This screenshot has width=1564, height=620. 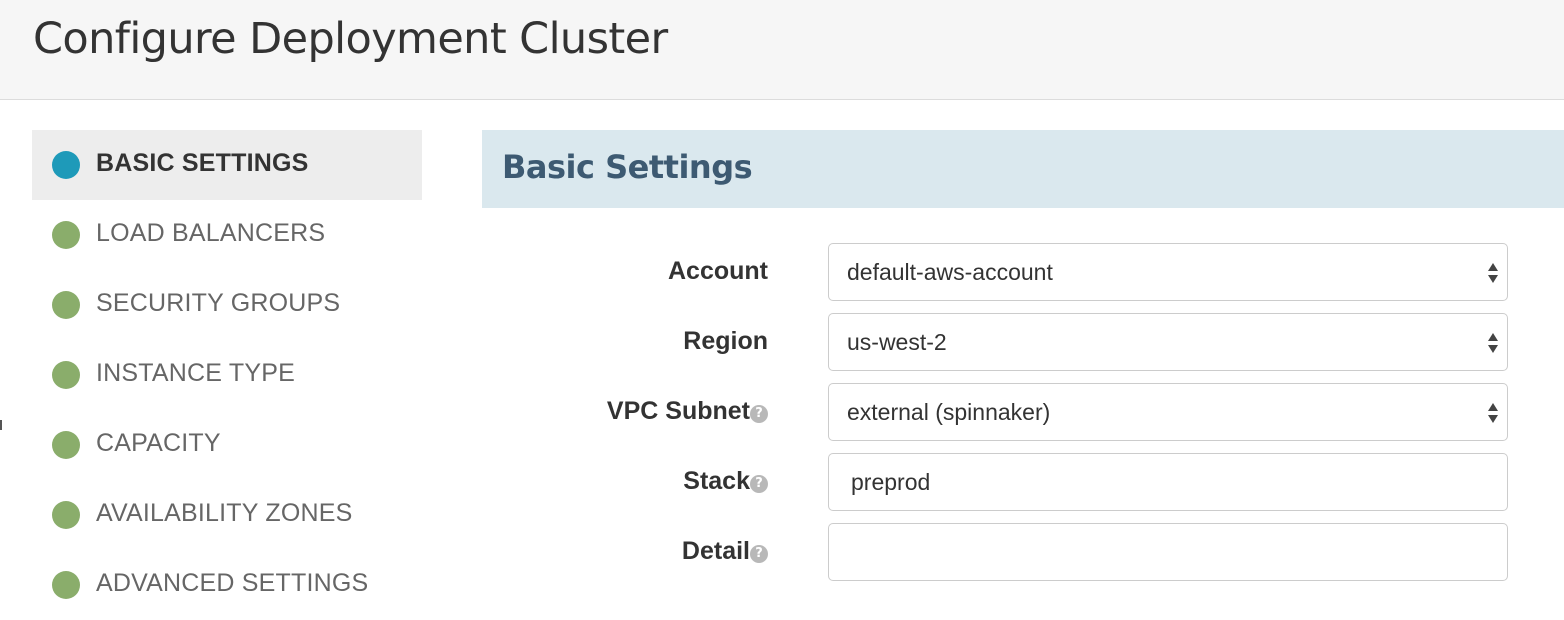 What do you see at coordinates (211, 233) in the screenshot?
I see `nav-item-label: LOAD BALANCERS` at bounding box center [211, 233].